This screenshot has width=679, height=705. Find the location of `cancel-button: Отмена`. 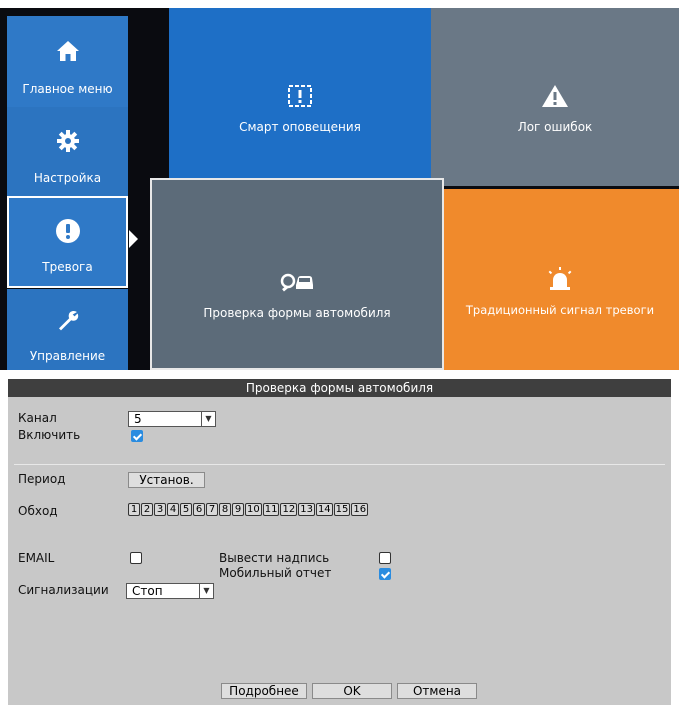

cancel-button: Отмена is located at coordinates (437, 691).